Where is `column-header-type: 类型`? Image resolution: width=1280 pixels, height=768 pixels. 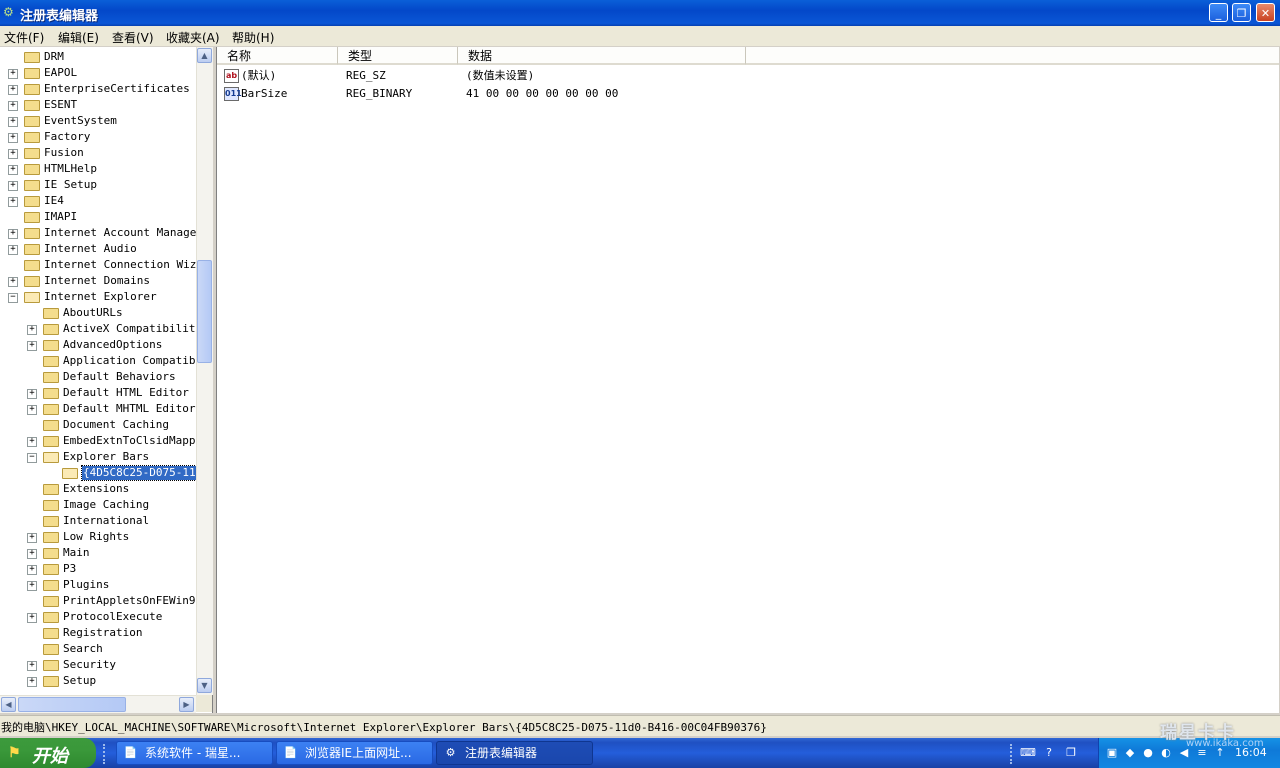 column-header-type: 类型 is located at coordinates (398, 56).